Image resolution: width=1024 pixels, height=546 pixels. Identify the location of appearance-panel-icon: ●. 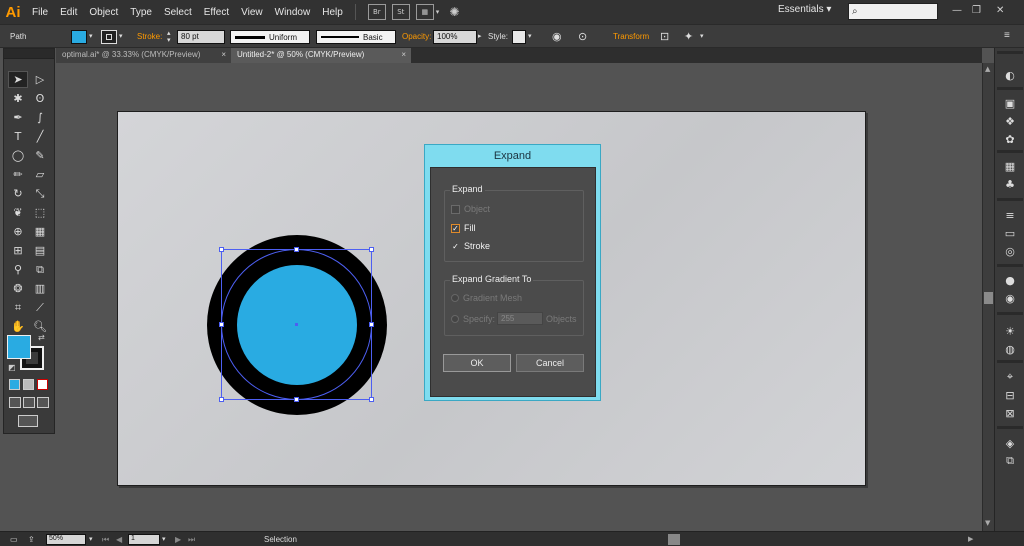
(1010, 280).